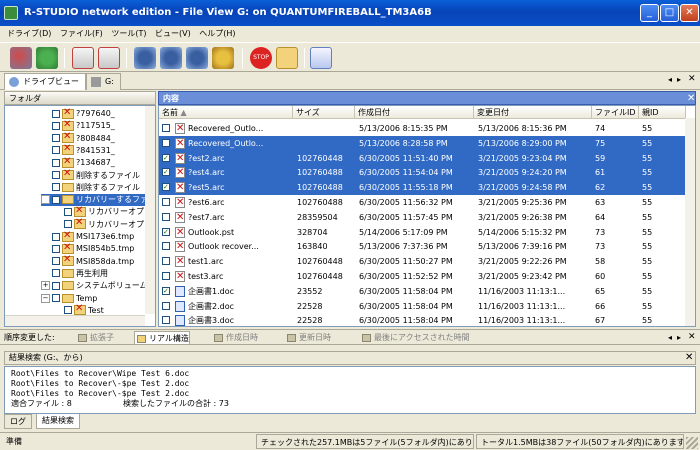 The image size is (700, 450). I want to click on tree-vertical-scrollbar, so click(150, 210).